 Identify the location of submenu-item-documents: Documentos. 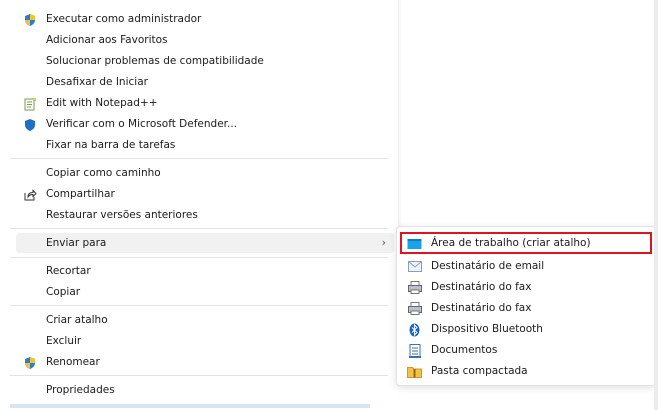
(526, 350).